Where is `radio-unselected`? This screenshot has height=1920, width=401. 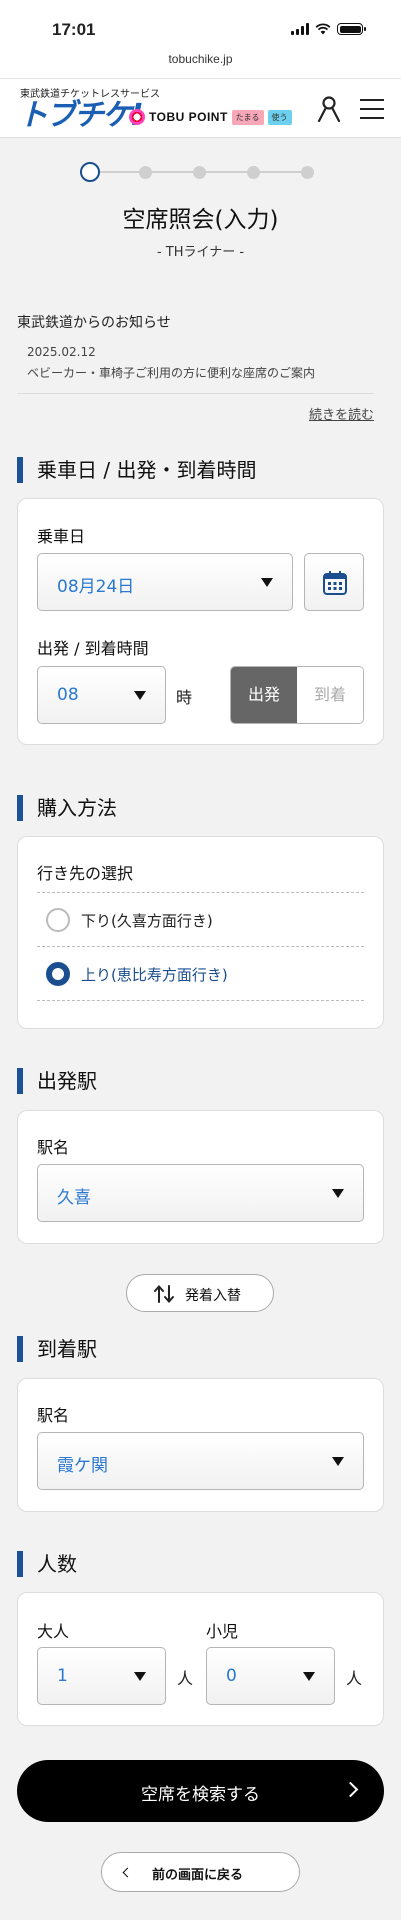
radio-unselected is located at coordinates (58, 920).